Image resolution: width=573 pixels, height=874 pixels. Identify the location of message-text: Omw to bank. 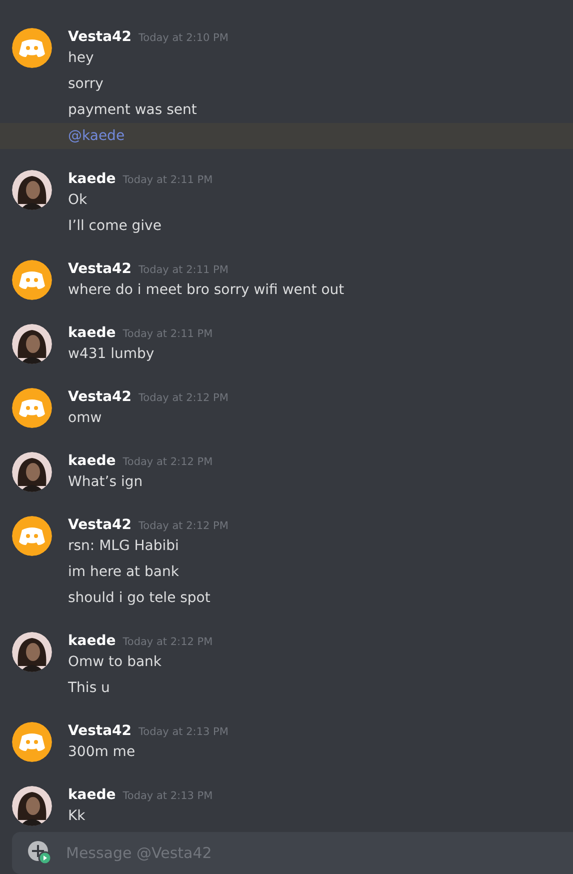
(115, 662).